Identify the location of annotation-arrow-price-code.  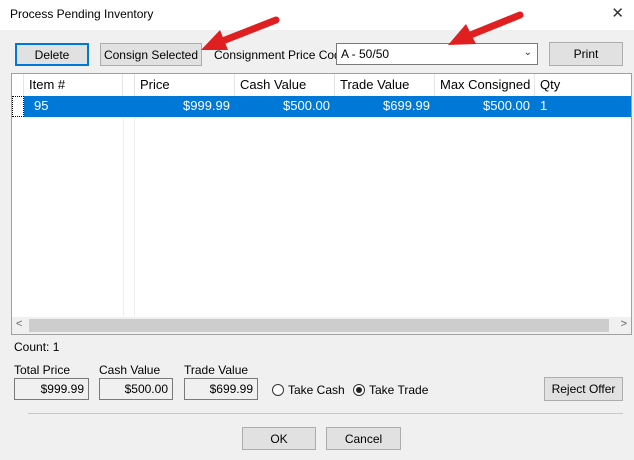
(486, 28).